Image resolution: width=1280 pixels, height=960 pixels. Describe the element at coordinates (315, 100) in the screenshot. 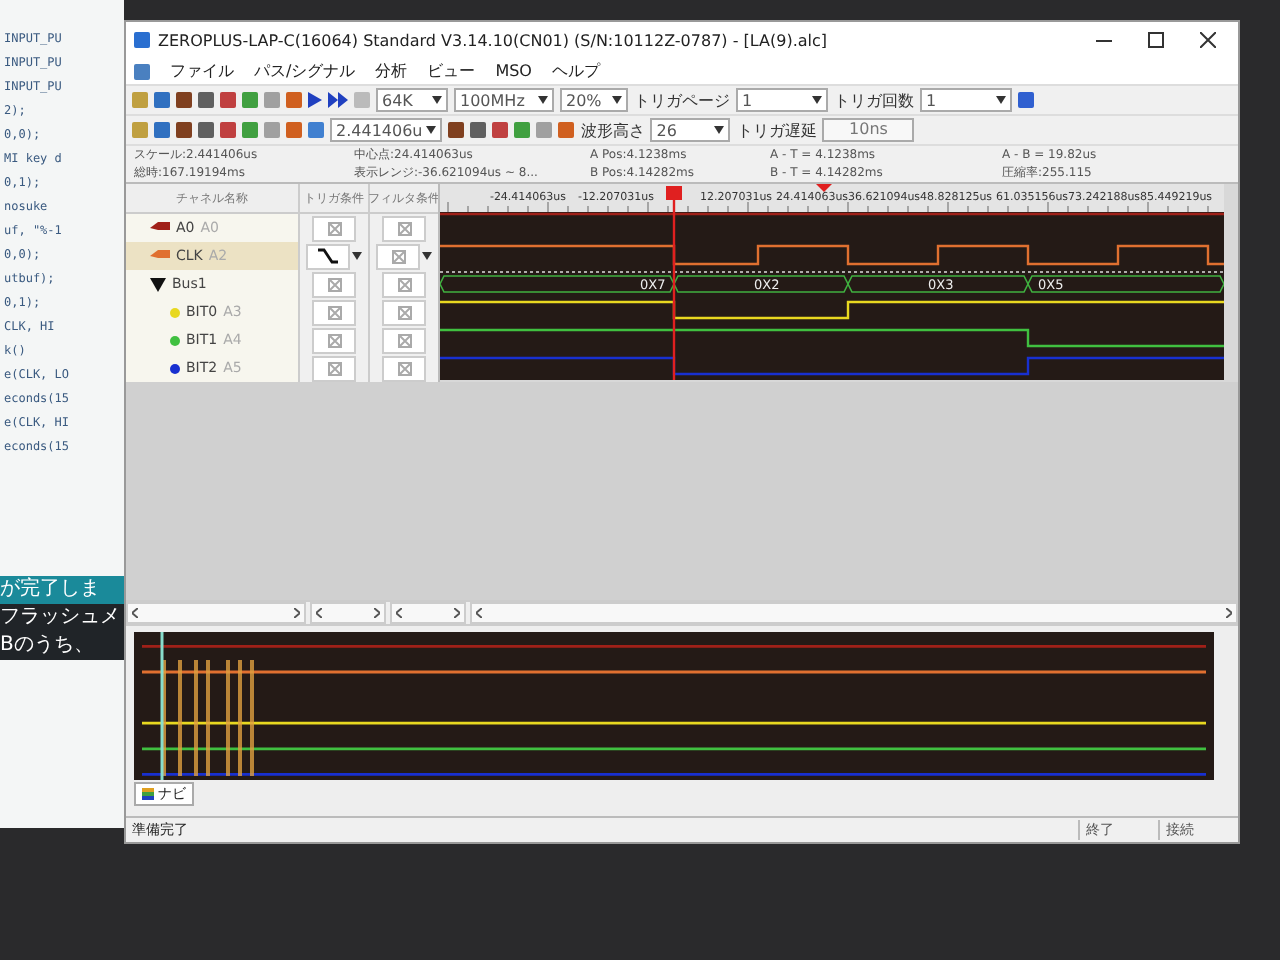

I see `play-icon` at that location.